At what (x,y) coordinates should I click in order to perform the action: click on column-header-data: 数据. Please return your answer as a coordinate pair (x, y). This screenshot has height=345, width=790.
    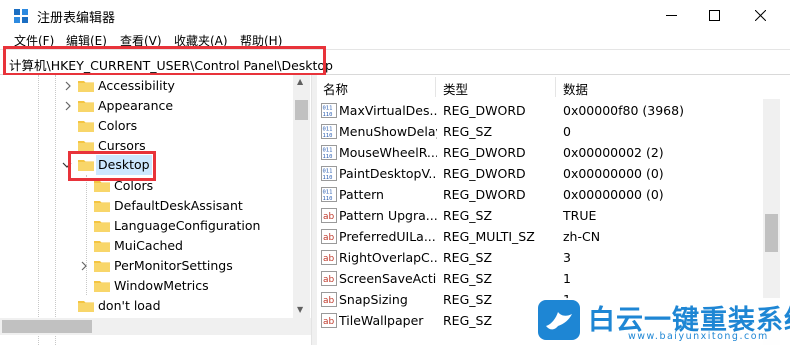
    Looking at the image, I should click on (667, 87).